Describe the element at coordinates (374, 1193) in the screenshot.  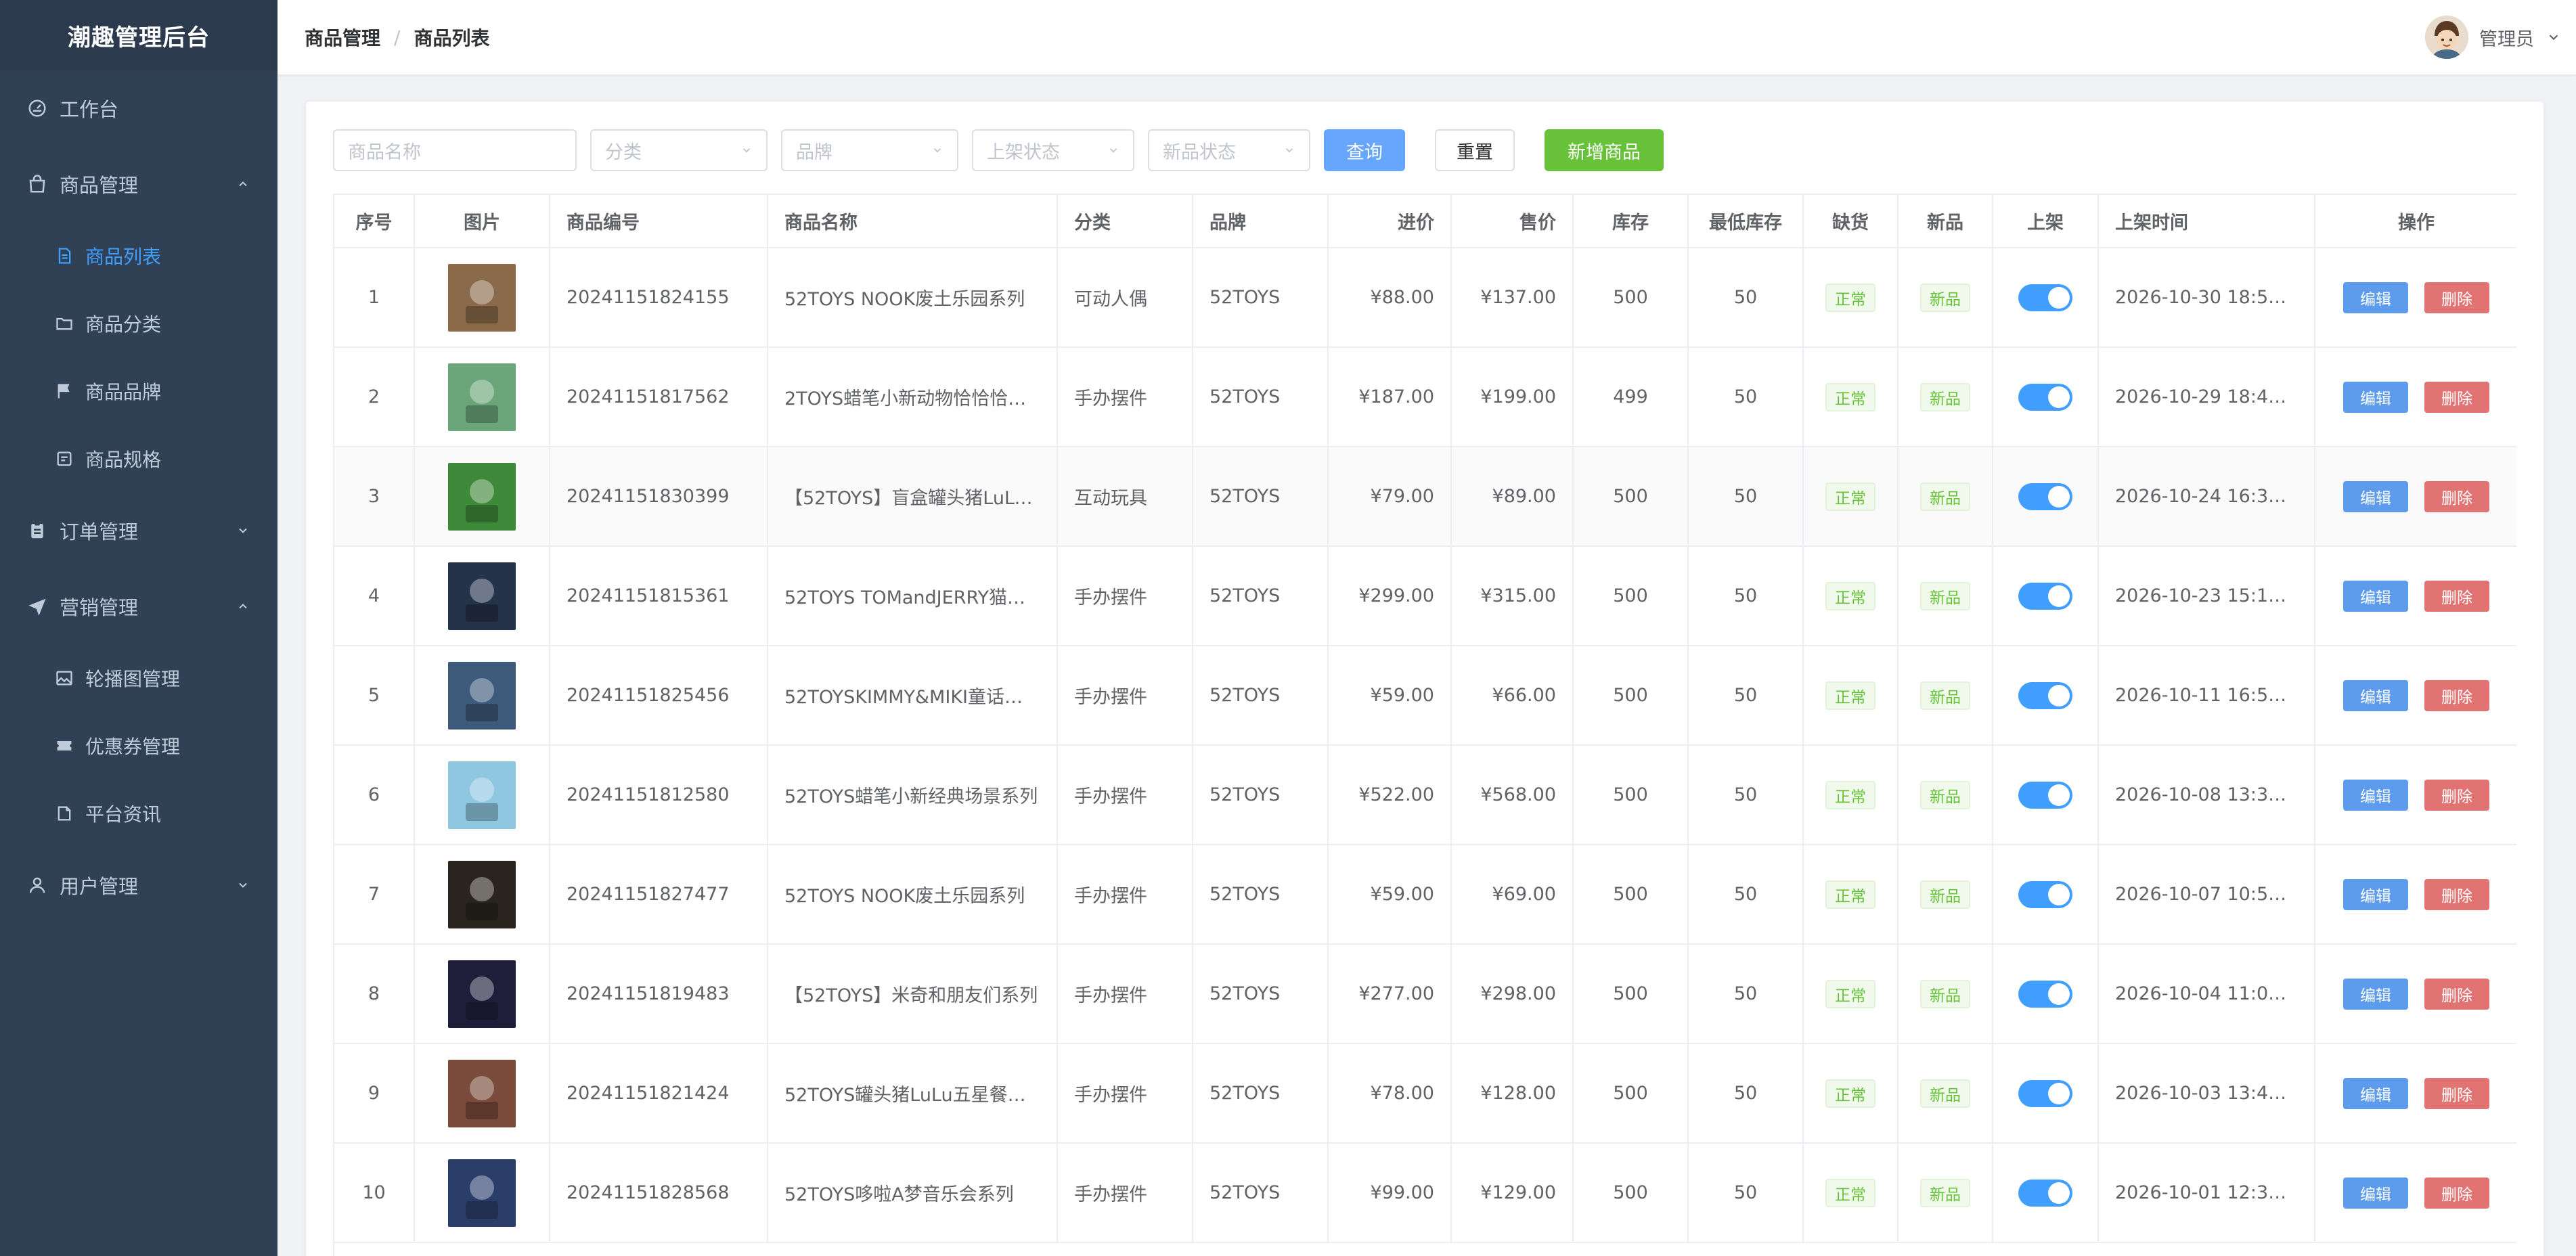
I see `row-index: 10` at that location.